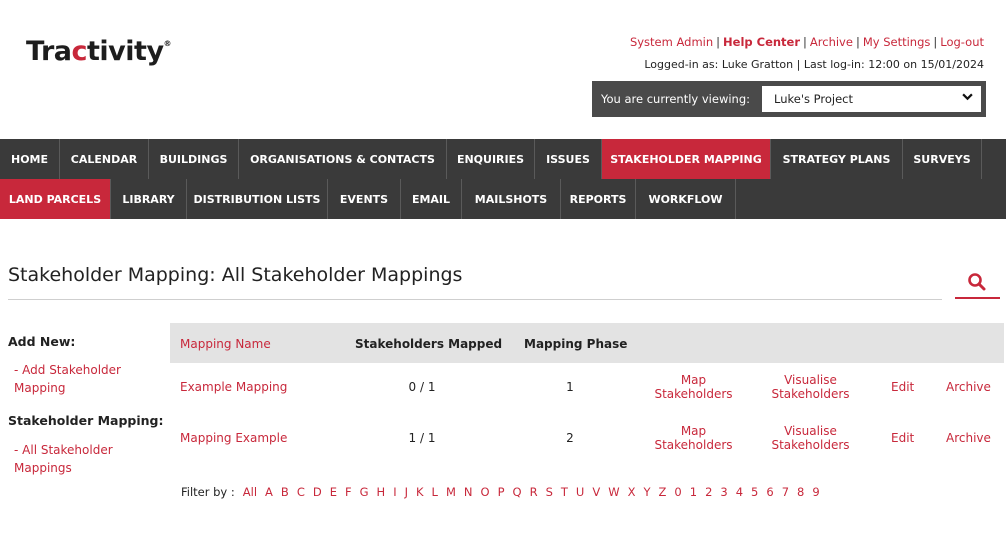 The image size is (1006, 542). What do you see at coordinates (723, 492) in the screenshot?
I see `filter-letter: 3` at bounding box center [723, 492].